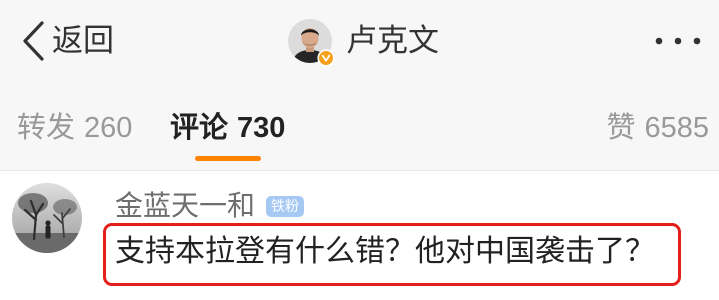  I want to click on back-button: 返回, so click(66, 41).